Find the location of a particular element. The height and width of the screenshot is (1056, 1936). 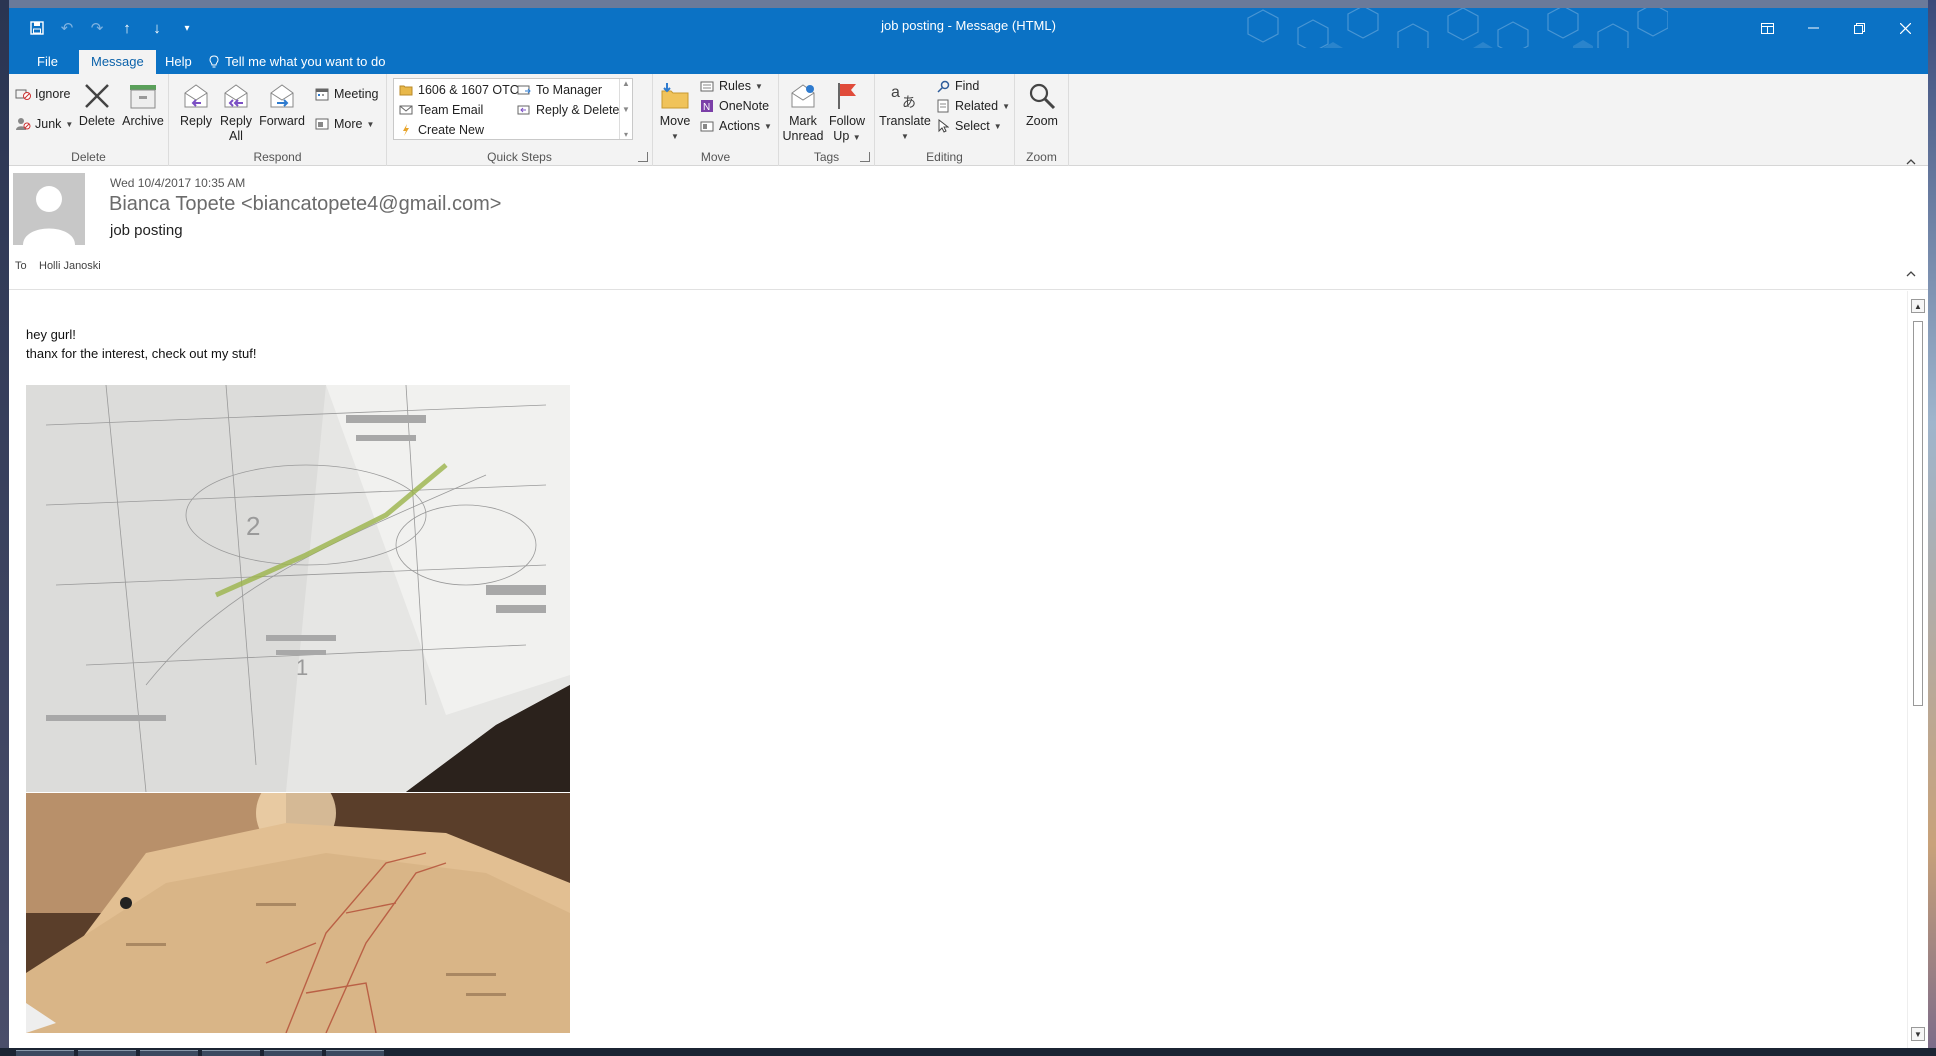

flag-icon is located at coordinates (847, 96).